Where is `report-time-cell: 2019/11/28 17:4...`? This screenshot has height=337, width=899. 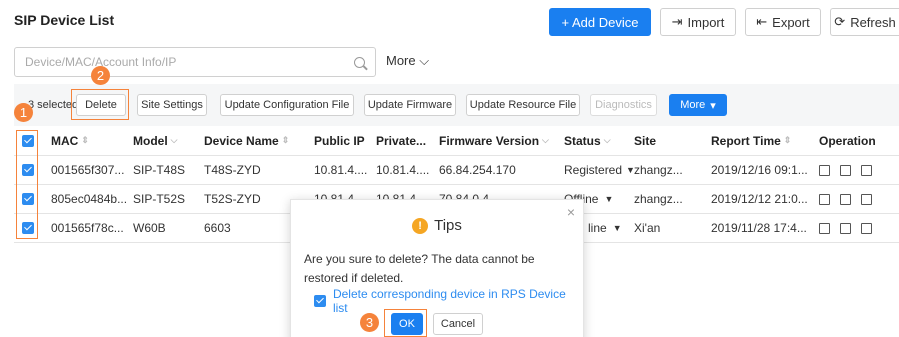 report-time-cell: 2019/11/28 17:4... is located at coordinates (759, 228).